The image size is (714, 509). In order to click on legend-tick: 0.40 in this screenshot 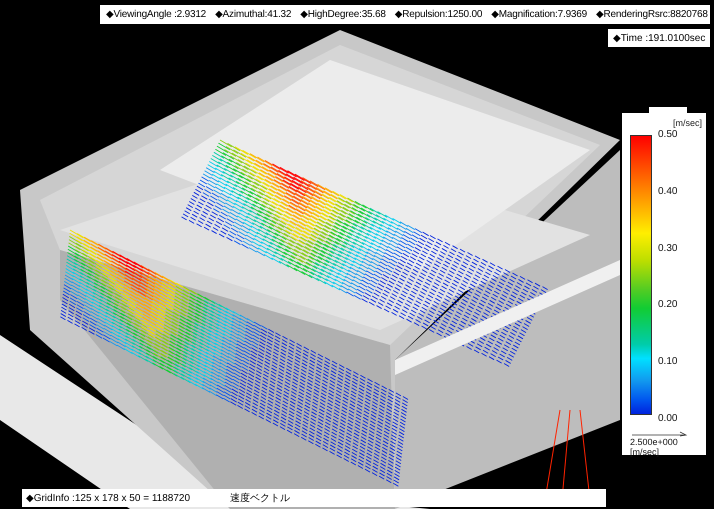, I will do `click(668, 192)`.